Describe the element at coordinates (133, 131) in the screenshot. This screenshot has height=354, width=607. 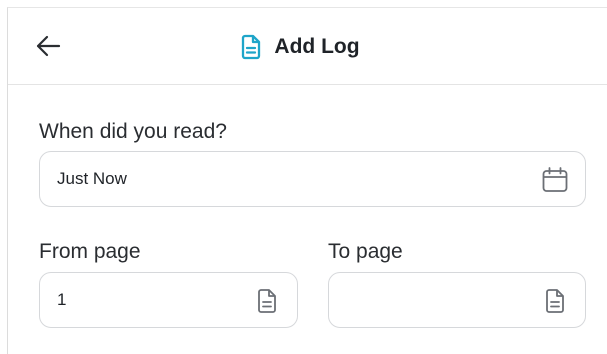
I see `when-label: When did you read?` at that location.